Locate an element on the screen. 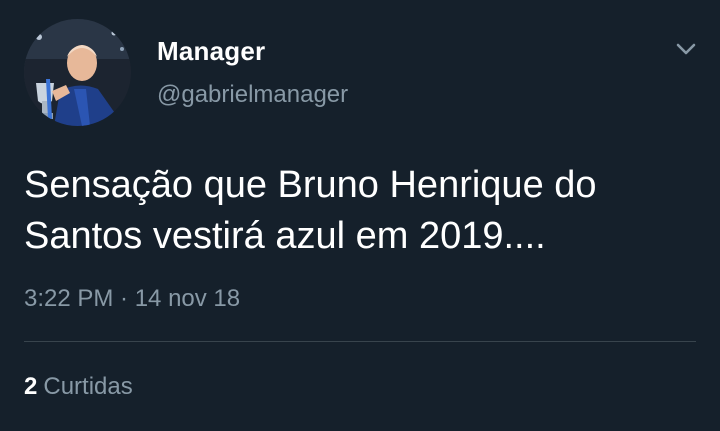 The width and height of the screenshot is (720, 431). likes-count: 2 is located at coordinates (31, 386).